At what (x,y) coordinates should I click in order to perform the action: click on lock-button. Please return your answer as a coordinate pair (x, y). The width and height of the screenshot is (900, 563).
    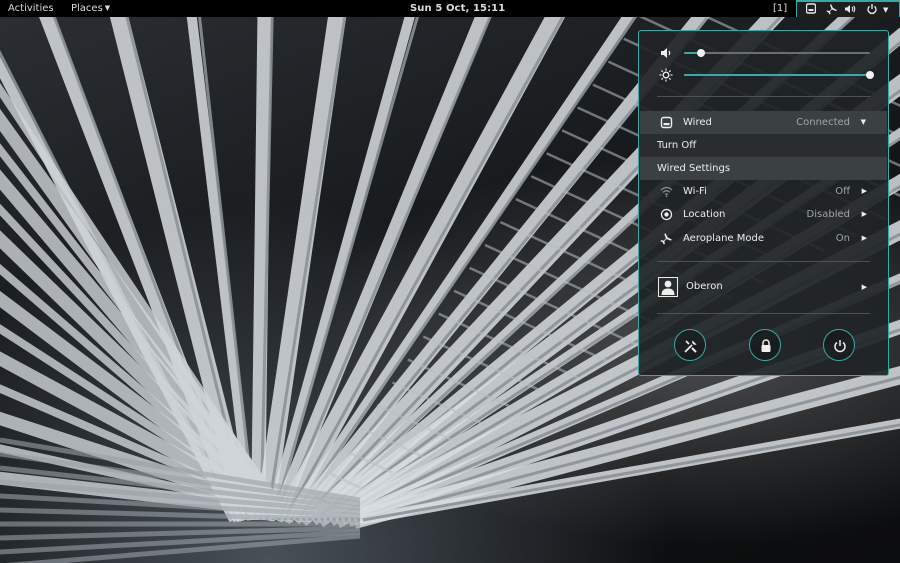
    Looking at the image, I should click on (765, 345).